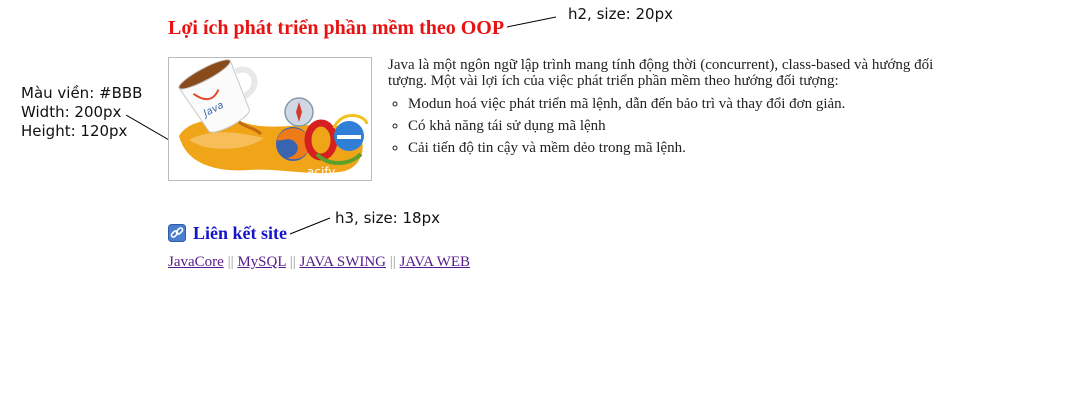  Describe the element at coordinates (261, 262) in the screenshot. I see `link-mysql: MySQL` at that location.